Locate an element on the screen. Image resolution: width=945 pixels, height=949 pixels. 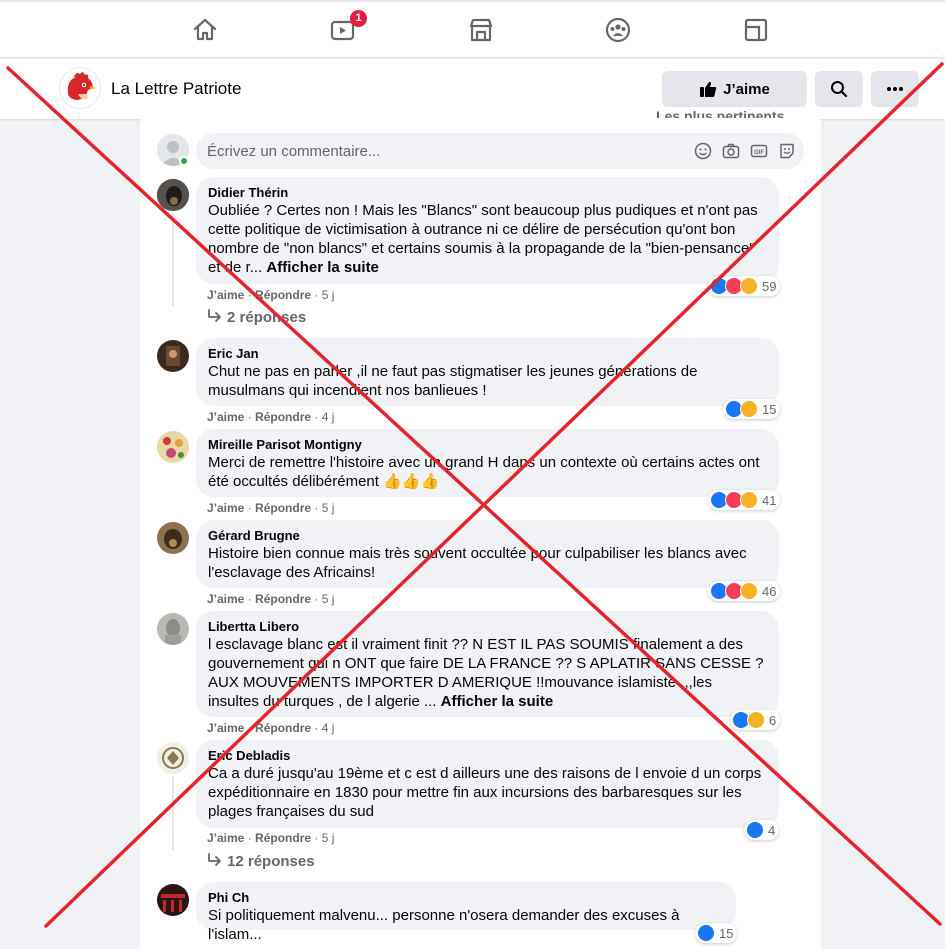
page-title: La Lettre Patriote is located at coordinates (176, 89).